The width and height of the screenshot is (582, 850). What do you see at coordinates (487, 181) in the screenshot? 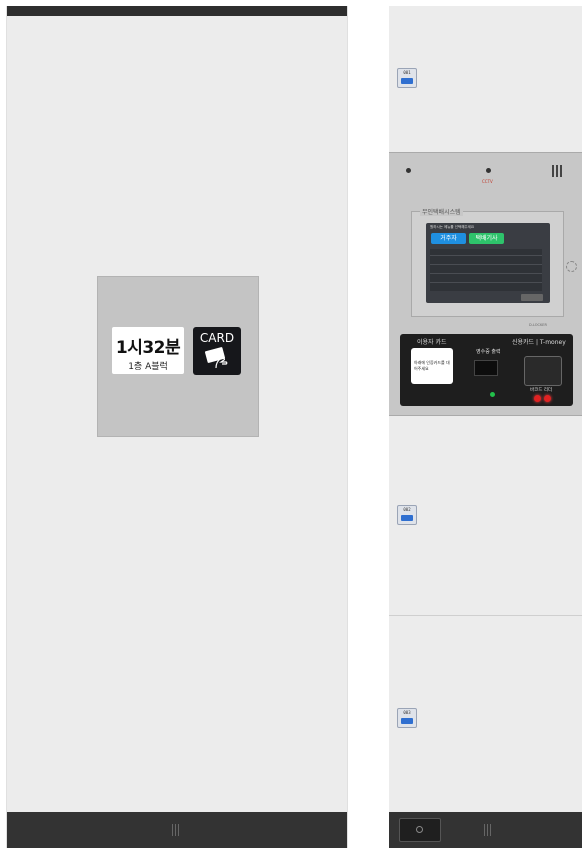
I see `cctv-label: CCTV` at bounding box center [487, 181].